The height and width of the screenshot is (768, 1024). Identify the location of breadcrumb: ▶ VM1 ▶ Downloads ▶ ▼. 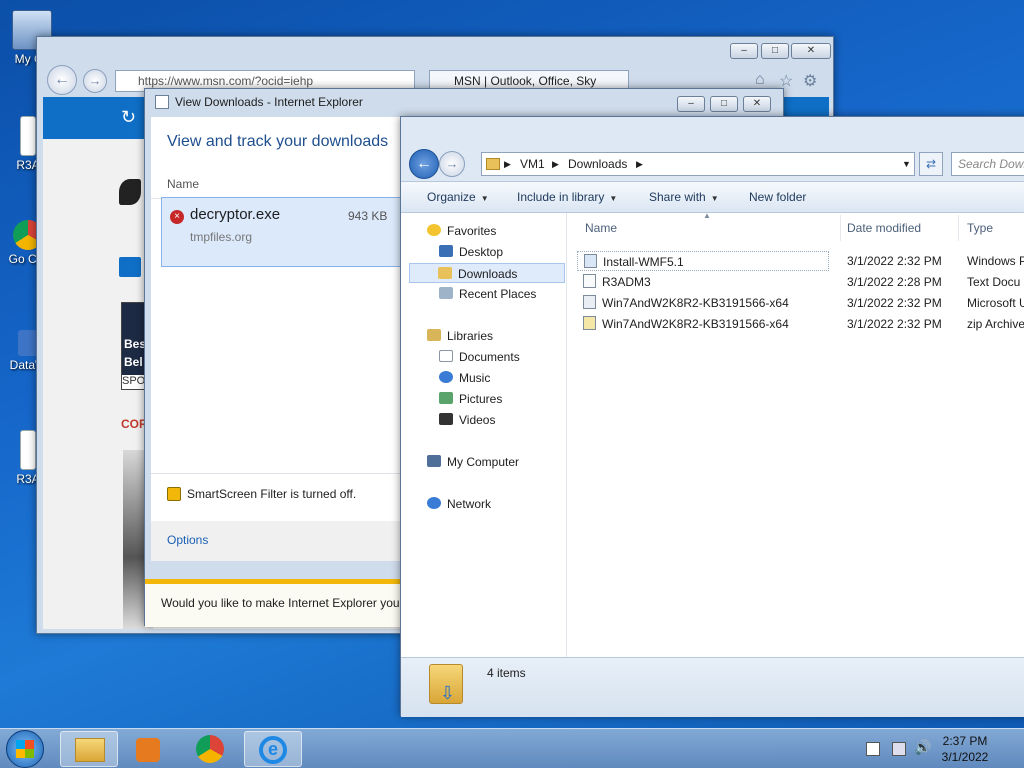
(698, 164).